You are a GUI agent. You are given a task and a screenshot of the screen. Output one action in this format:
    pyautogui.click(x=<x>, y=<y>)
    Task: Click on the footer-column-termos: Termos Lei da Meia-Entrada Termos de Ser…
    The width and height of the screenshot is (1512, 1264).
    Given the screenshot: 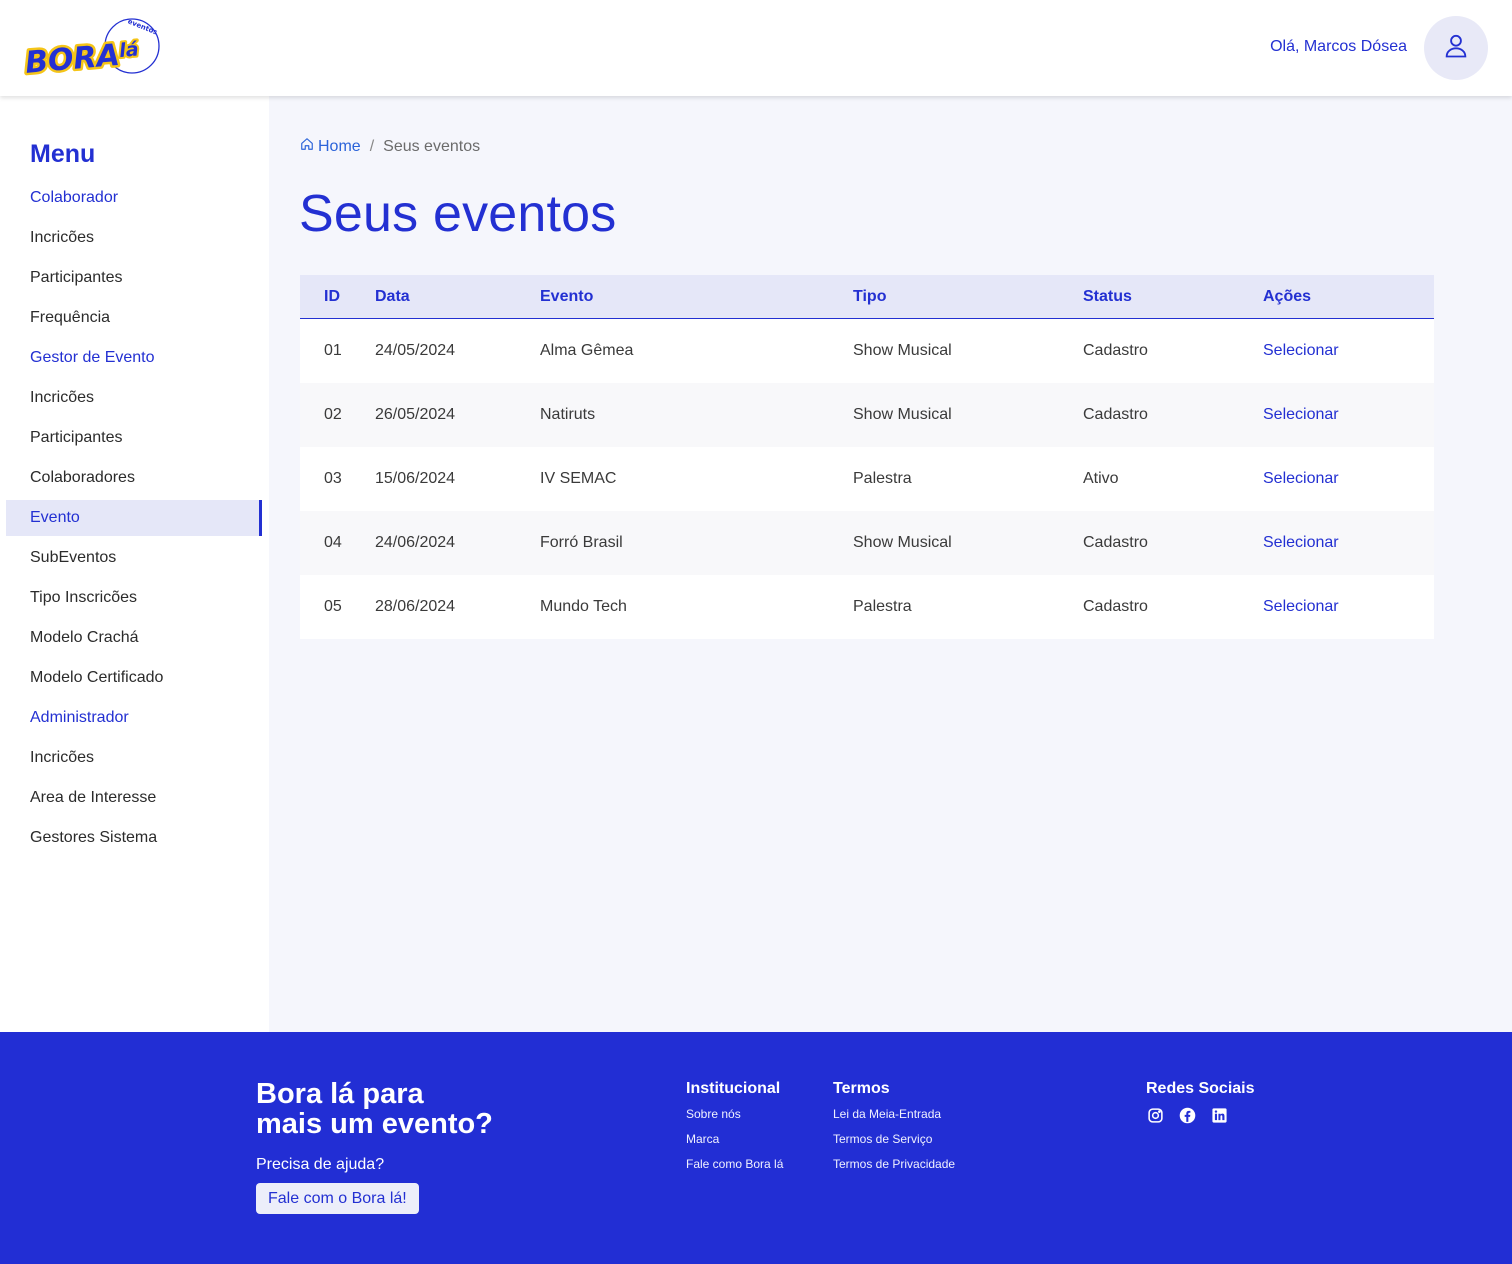 What is the action you would take?
    pyautogui.click(x=894, y=1130)
    